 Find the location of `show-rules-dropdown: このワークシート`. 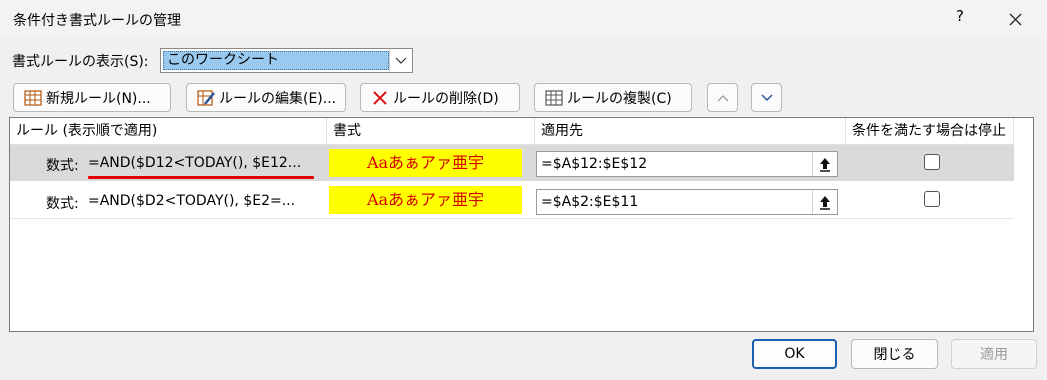

show-rules-dropdown: このワークシート is located at coordinates (286, 60).